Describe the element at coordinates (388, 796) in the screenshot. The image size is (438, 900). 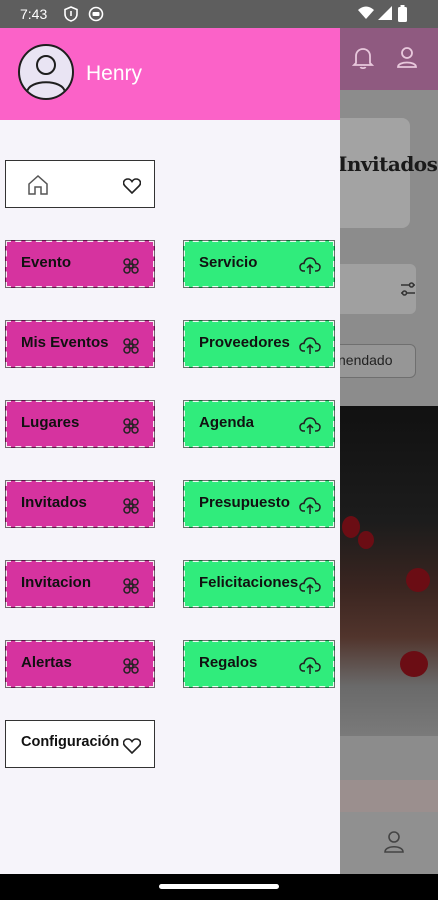
I see `section-strip` at that location.